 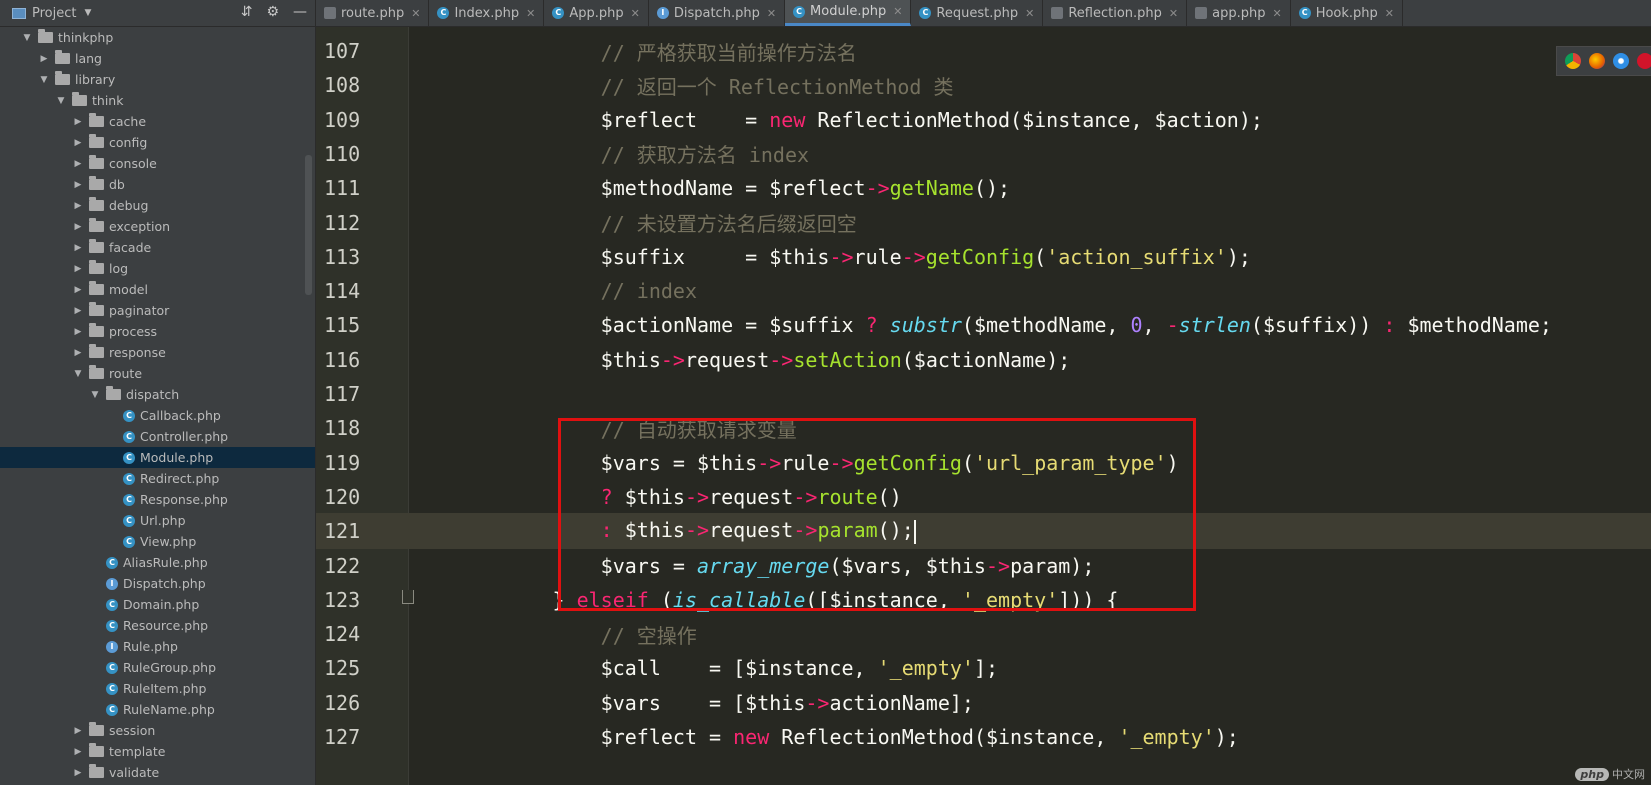 I want to click on tree-item: C RuleName.php, so click(x=157, y=709).